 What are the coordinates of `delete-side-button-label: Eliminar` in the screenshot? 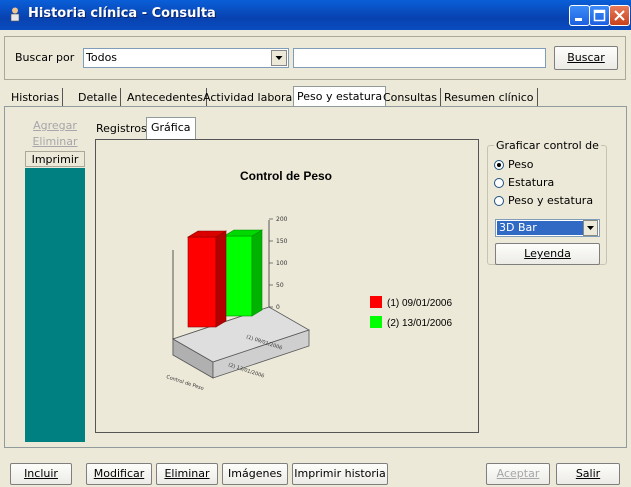 It's located at (55, 141).